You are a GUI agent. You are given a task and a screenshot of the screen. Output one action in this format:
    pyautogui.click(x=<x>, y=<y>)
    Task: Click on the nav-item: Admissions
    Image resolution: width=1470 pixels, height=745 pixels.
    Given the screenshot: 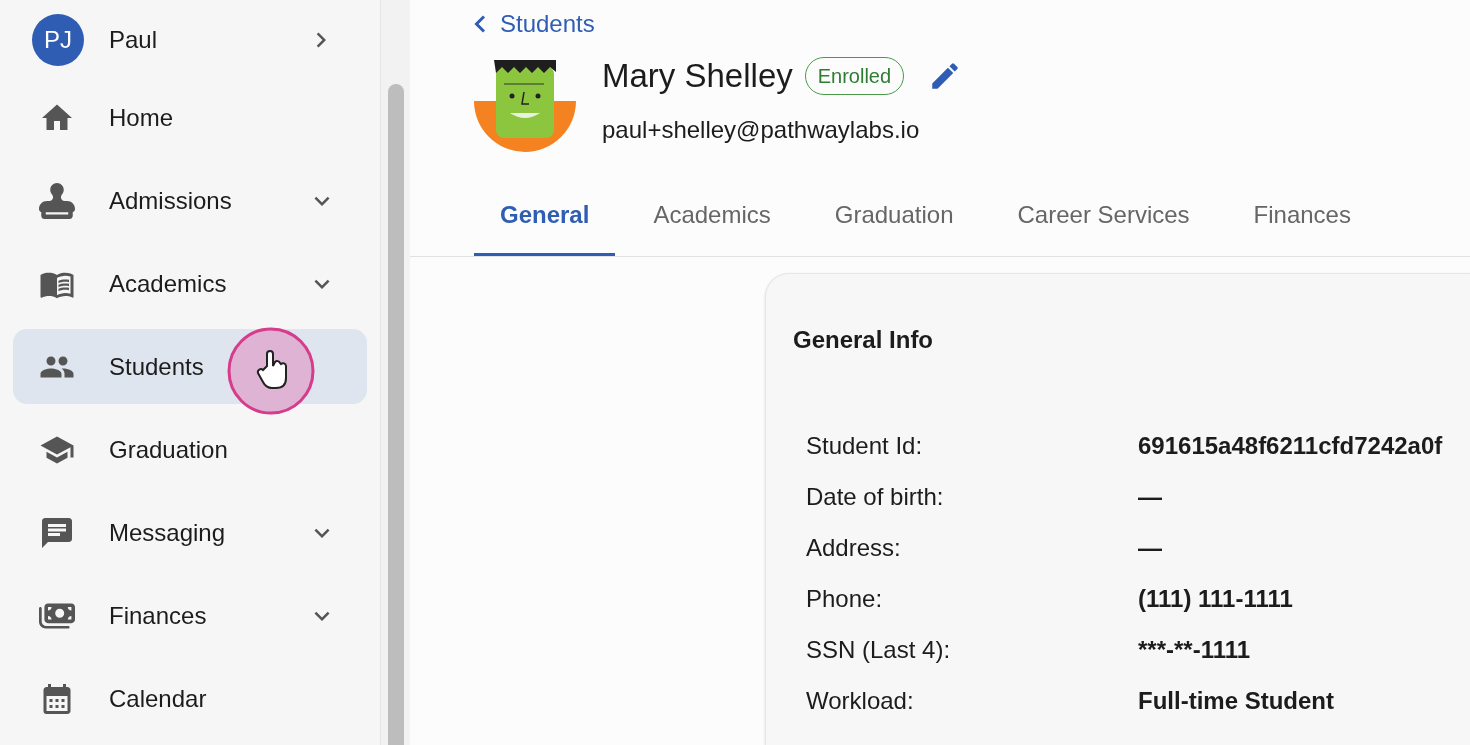 What is the action you would take?
    pyautogui.click(x=190, y=200)
    